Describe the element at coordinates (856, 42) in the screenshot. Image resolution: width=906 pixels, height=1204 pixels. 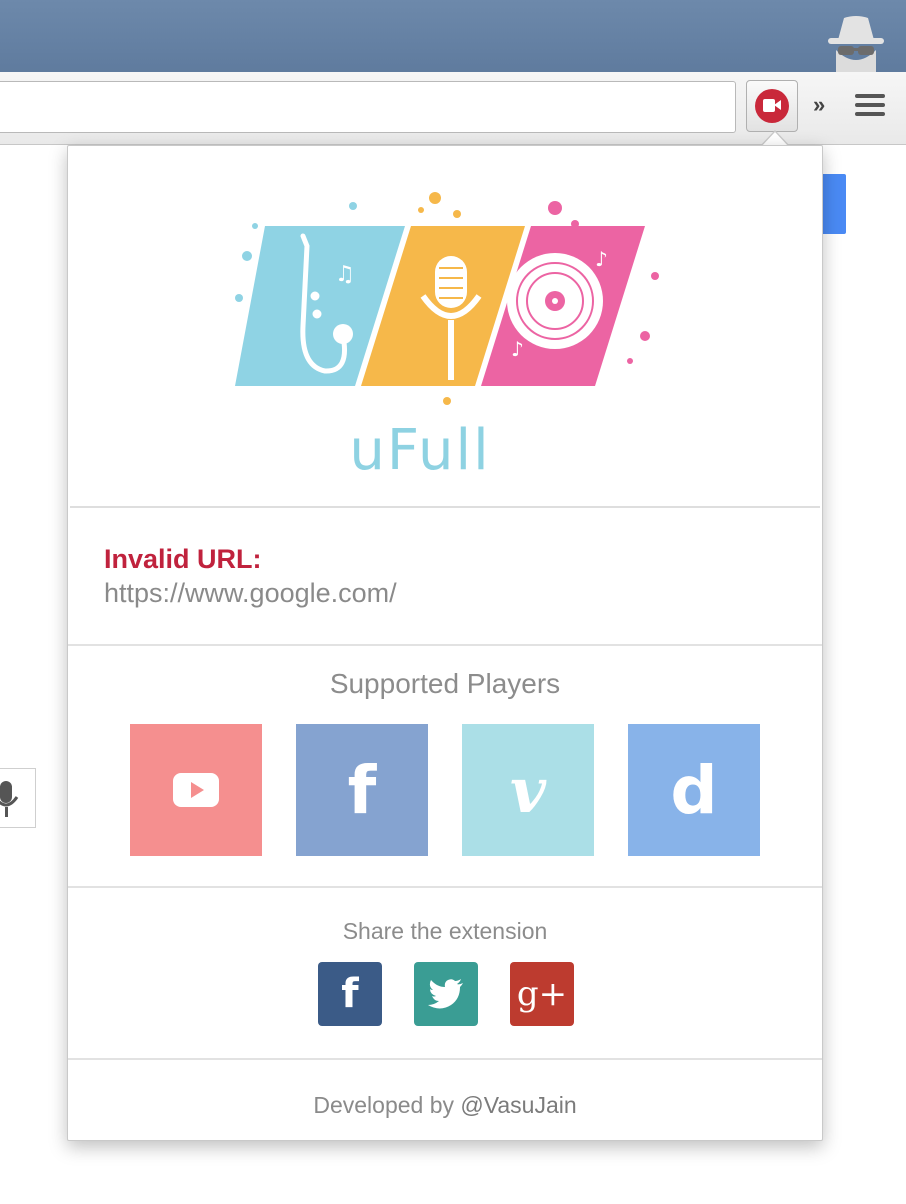
I see `incognito-spy-icon` at that location.